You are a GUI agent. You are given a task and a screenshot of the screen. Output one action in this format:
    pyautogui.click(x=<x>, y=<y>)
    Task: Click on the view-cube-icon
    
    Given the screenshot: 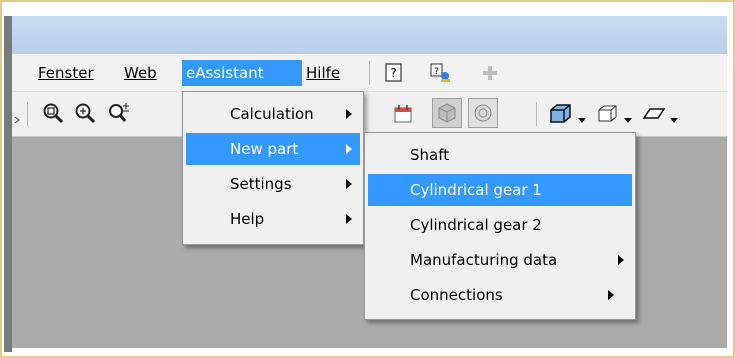 What is the action you would take?
    pyautogui.click(x=561, y=113)
    